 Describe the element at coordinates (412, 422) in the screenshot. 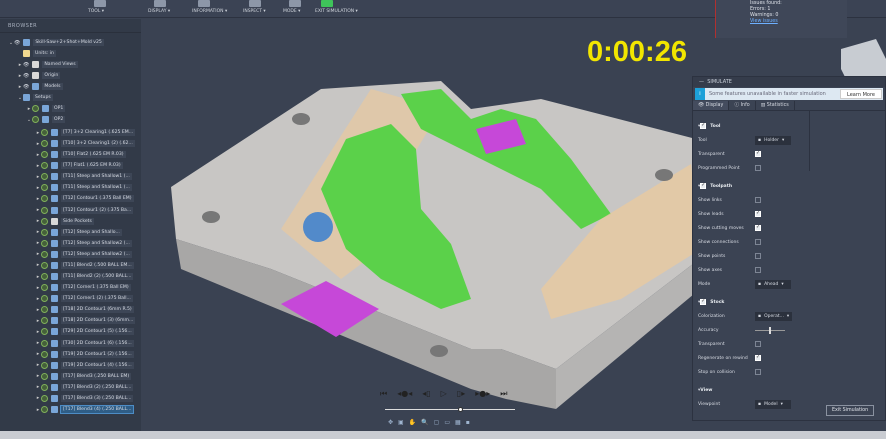

I see `nav-tool-icon-2: ✋` at that location.